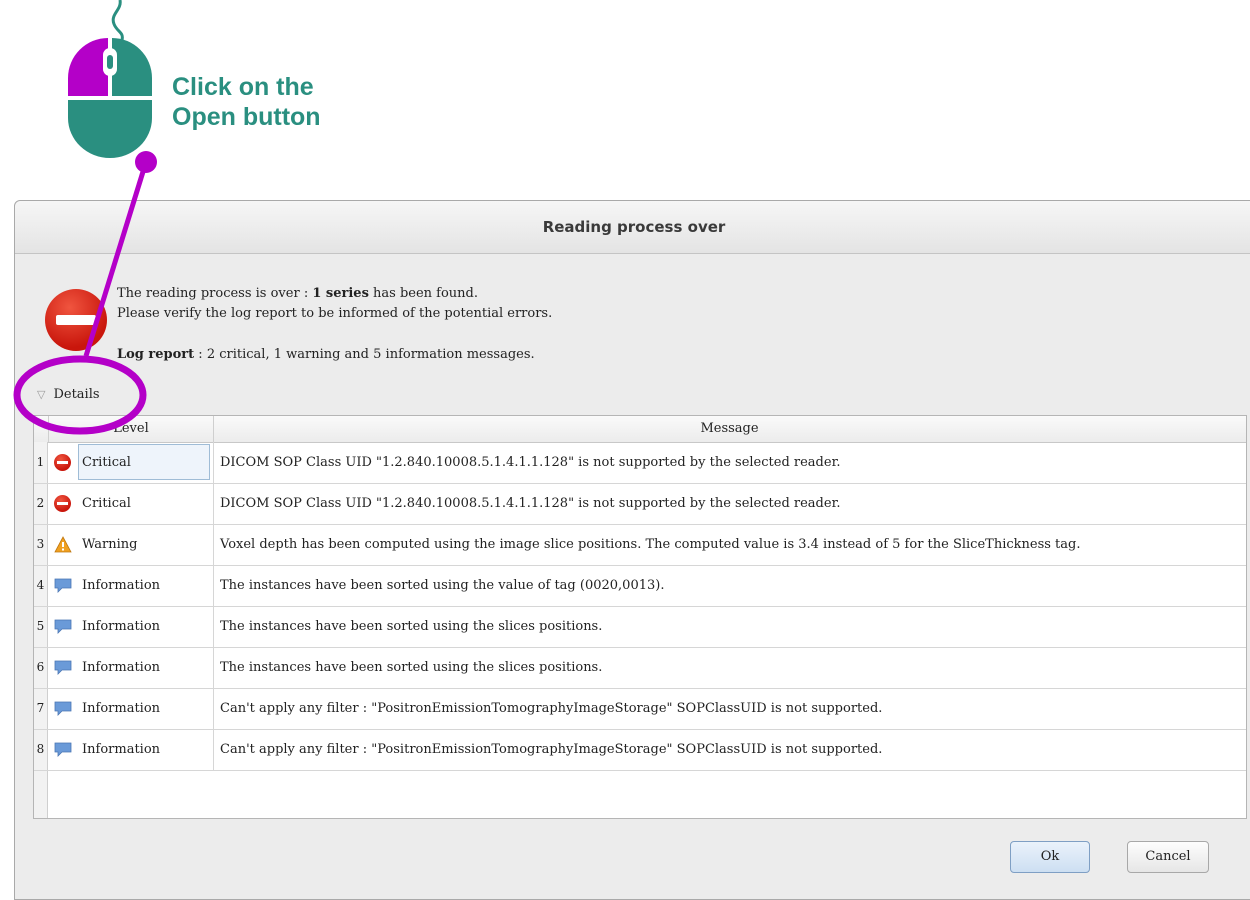 The image size is (1250, 900). I want to click on ok-button: Ok, so click(1050, 857).